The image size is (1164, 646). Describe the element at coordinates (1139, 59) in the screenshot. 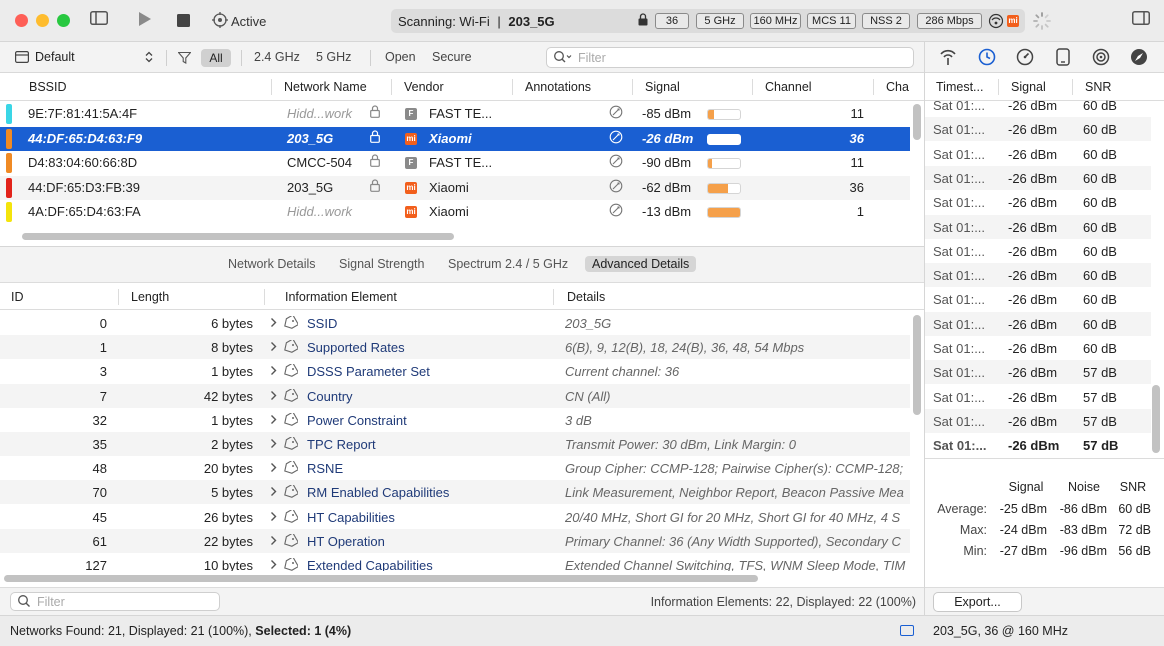

I see `compass-icon` at that location.